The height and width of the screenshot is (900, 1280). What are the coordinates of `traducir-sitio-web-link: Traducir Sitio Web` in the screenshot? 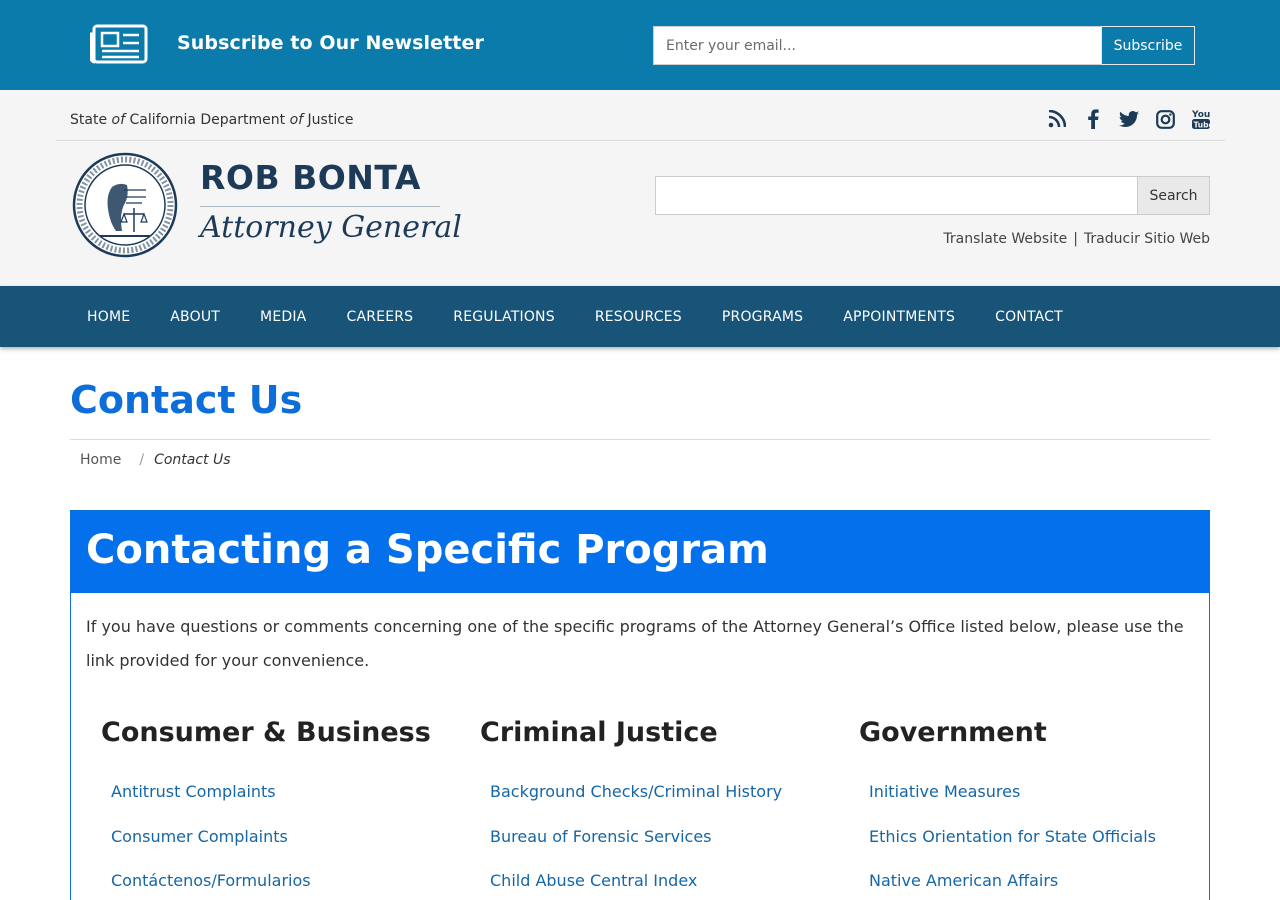 It's located at (1147, 239).